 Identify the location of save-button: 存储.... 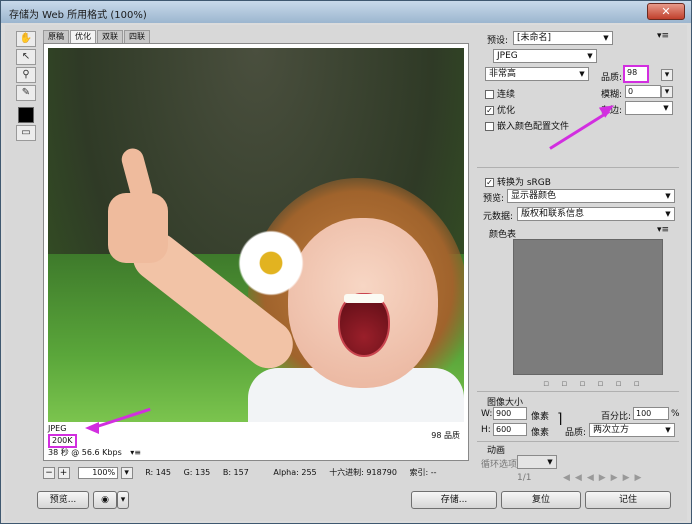
(454, 500).